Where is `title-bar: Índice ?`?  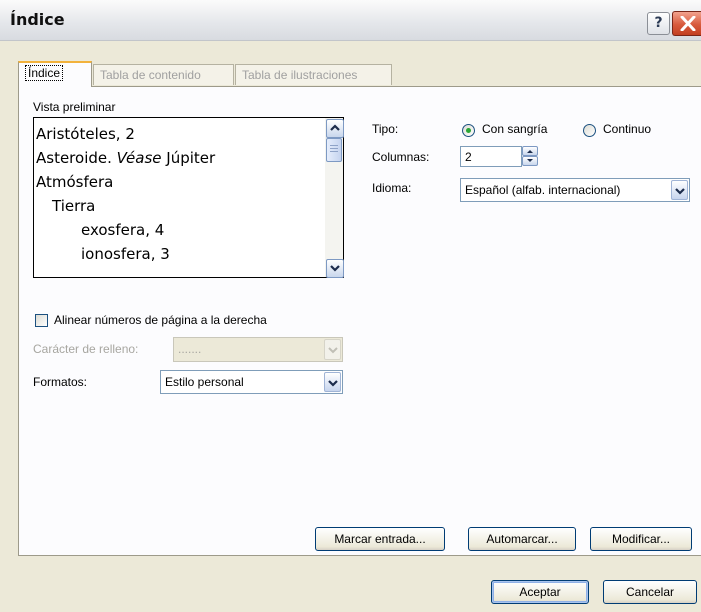
title-bar: Índice ? is located at coordinates (350, 20).